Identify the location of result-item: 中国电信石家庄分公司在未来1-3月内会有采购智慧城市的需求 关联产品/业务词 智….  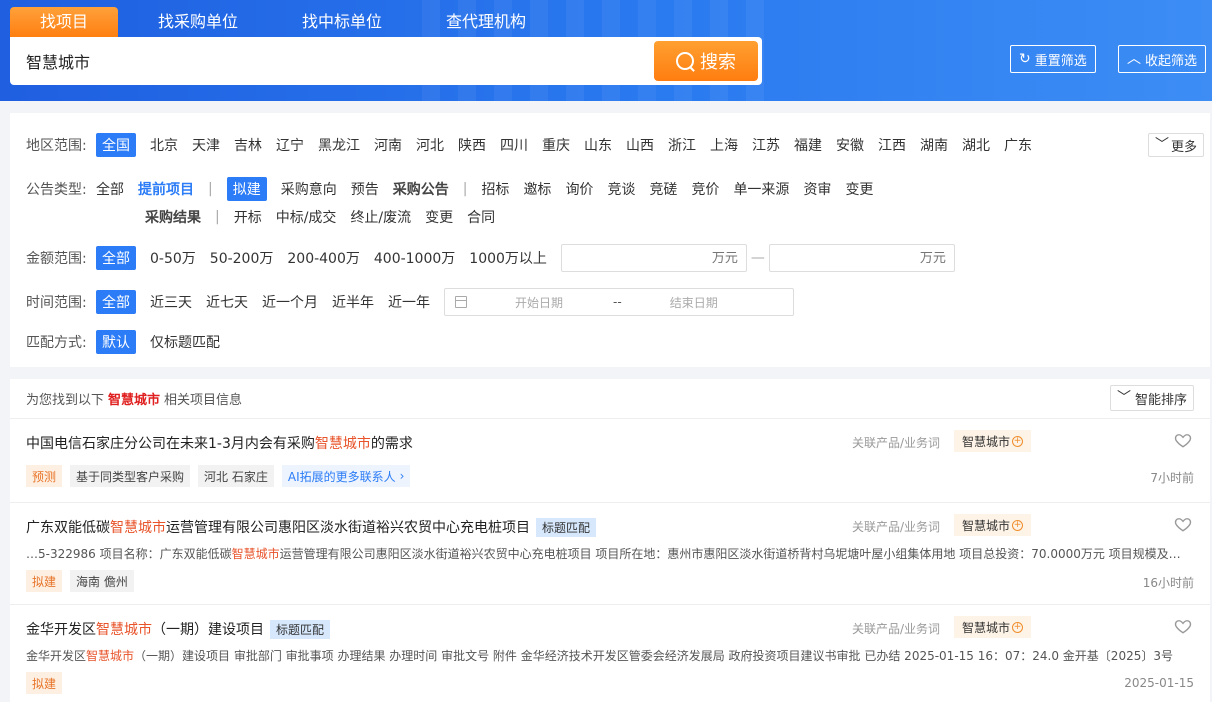
(610, 461).